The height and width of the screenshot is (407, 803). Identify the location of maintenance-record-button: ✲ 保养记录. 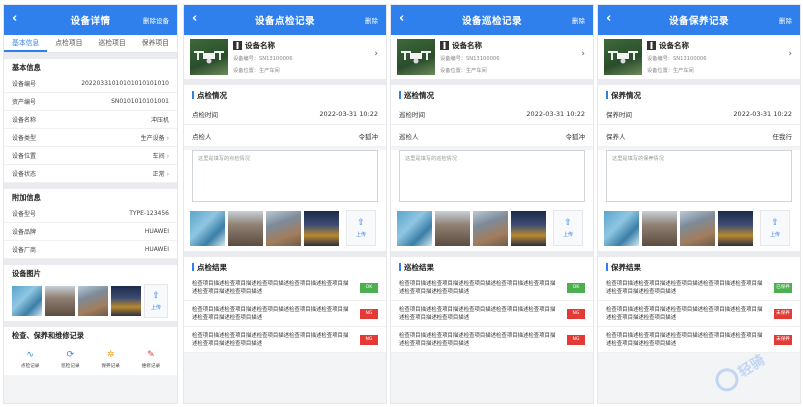
(110, 359).